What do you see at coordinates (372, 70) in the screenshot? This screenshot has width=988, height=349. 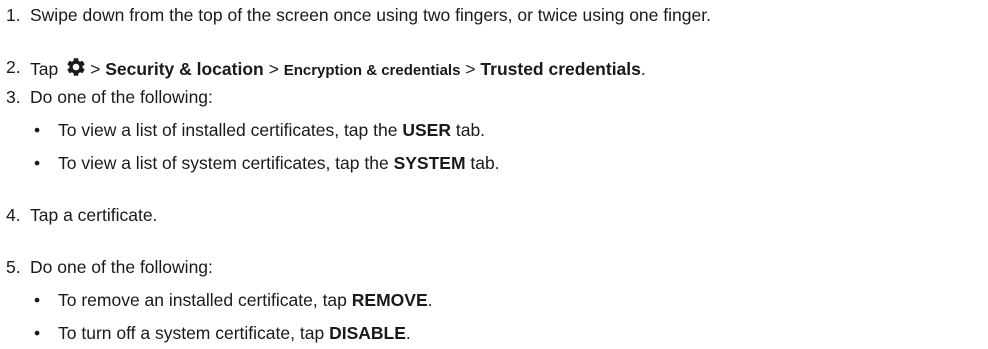 I see `encryption-credentials-label: Encryption & credentials` at bounding box center [372, 70].